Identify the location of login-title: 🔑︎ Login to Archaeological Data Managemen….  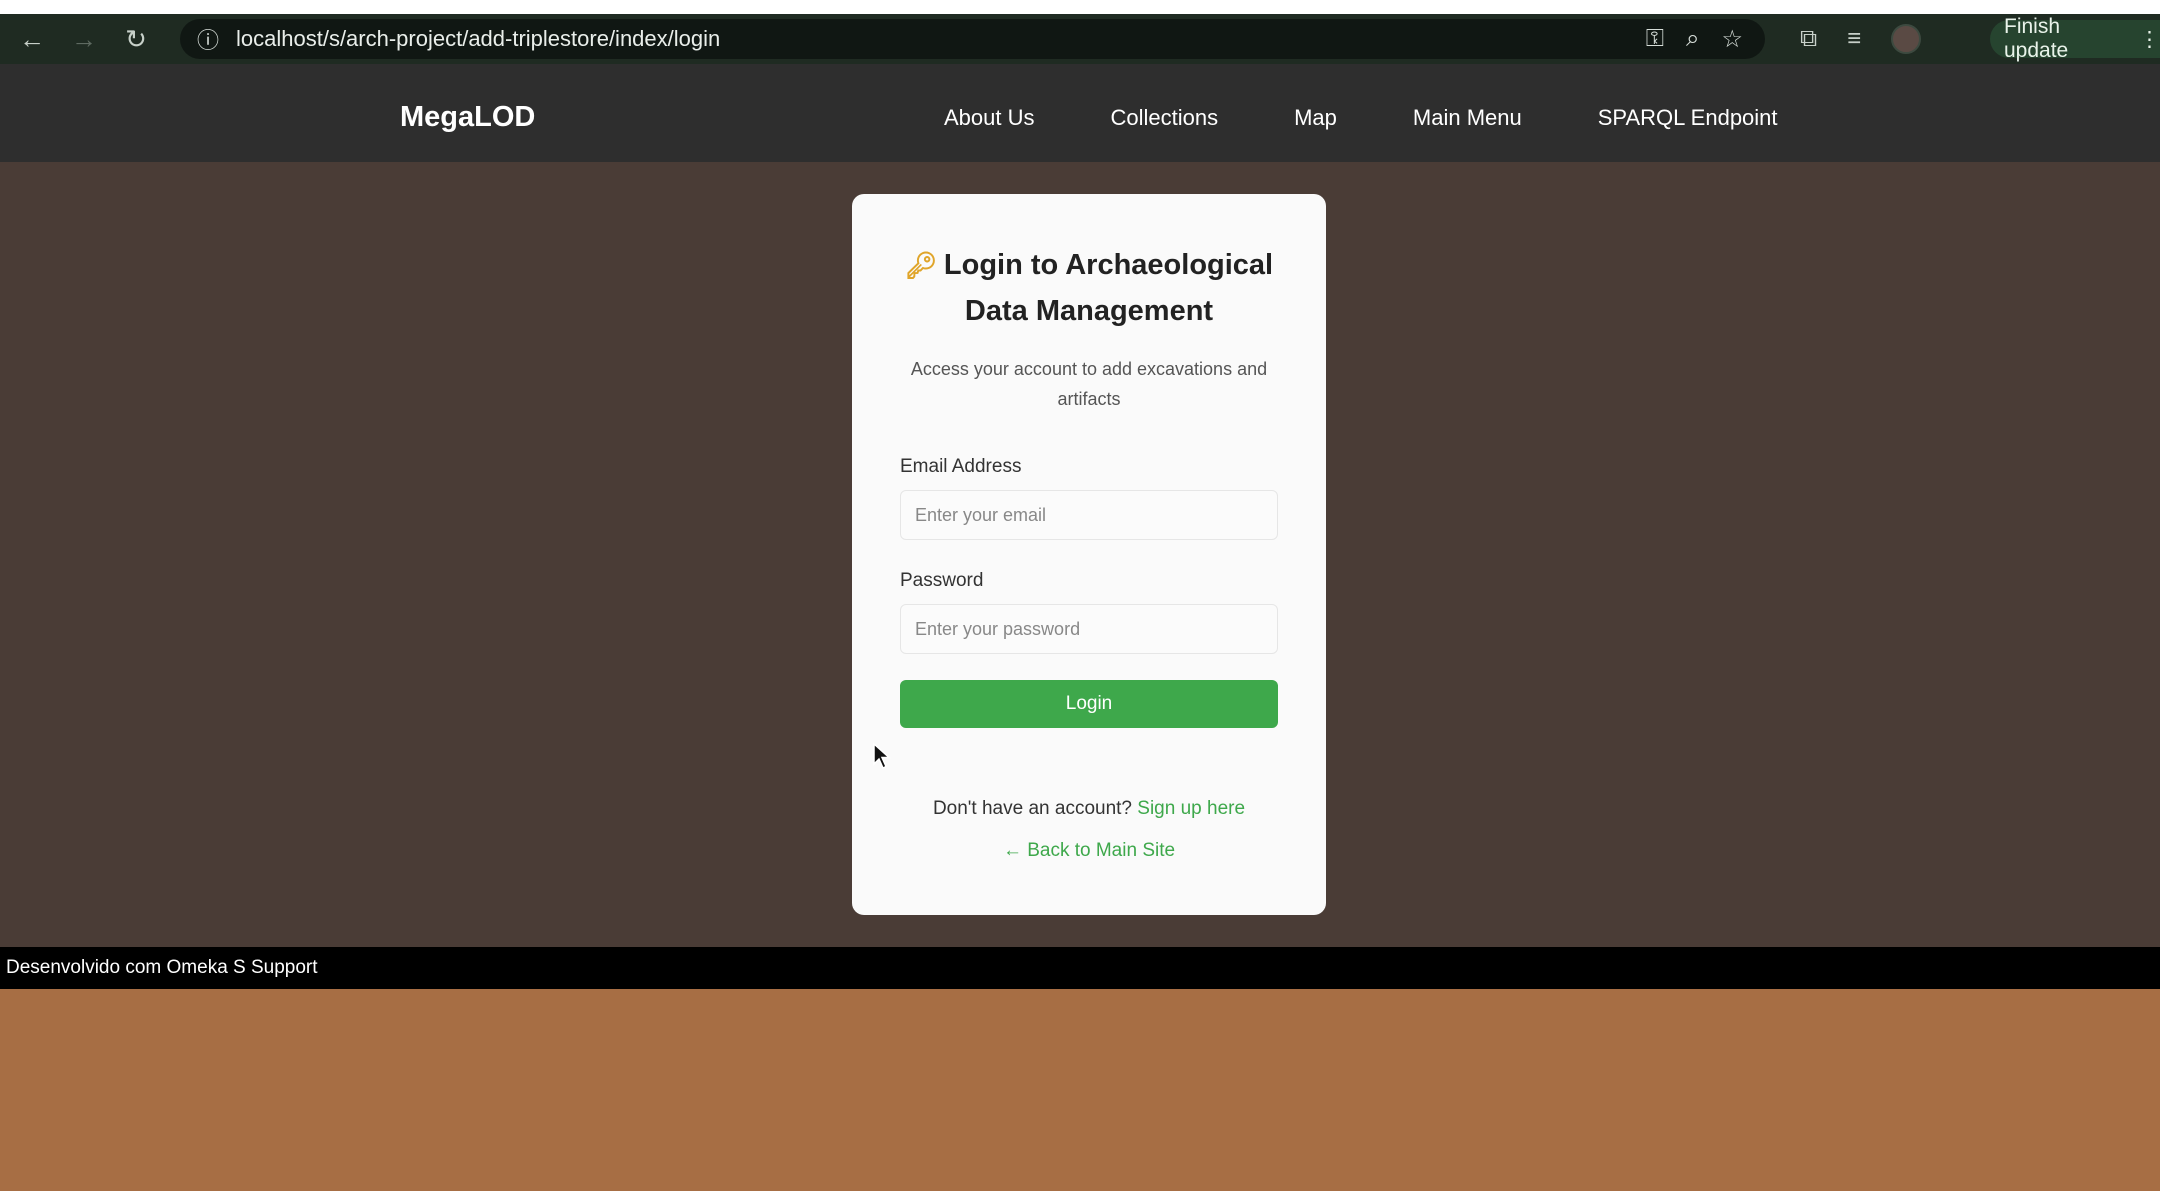
(1089, 288).